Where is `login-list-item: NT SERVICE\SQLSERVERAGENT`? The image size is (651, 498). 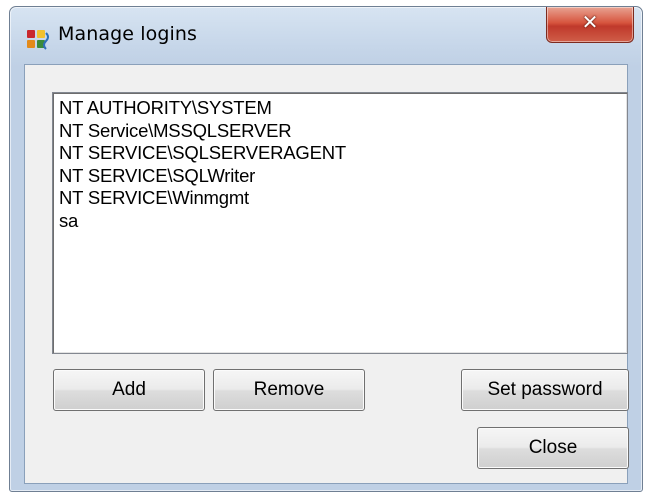
login-list-item: NT SERVICE\SQLSERVERAGENT is located at coordinates (340, 153).